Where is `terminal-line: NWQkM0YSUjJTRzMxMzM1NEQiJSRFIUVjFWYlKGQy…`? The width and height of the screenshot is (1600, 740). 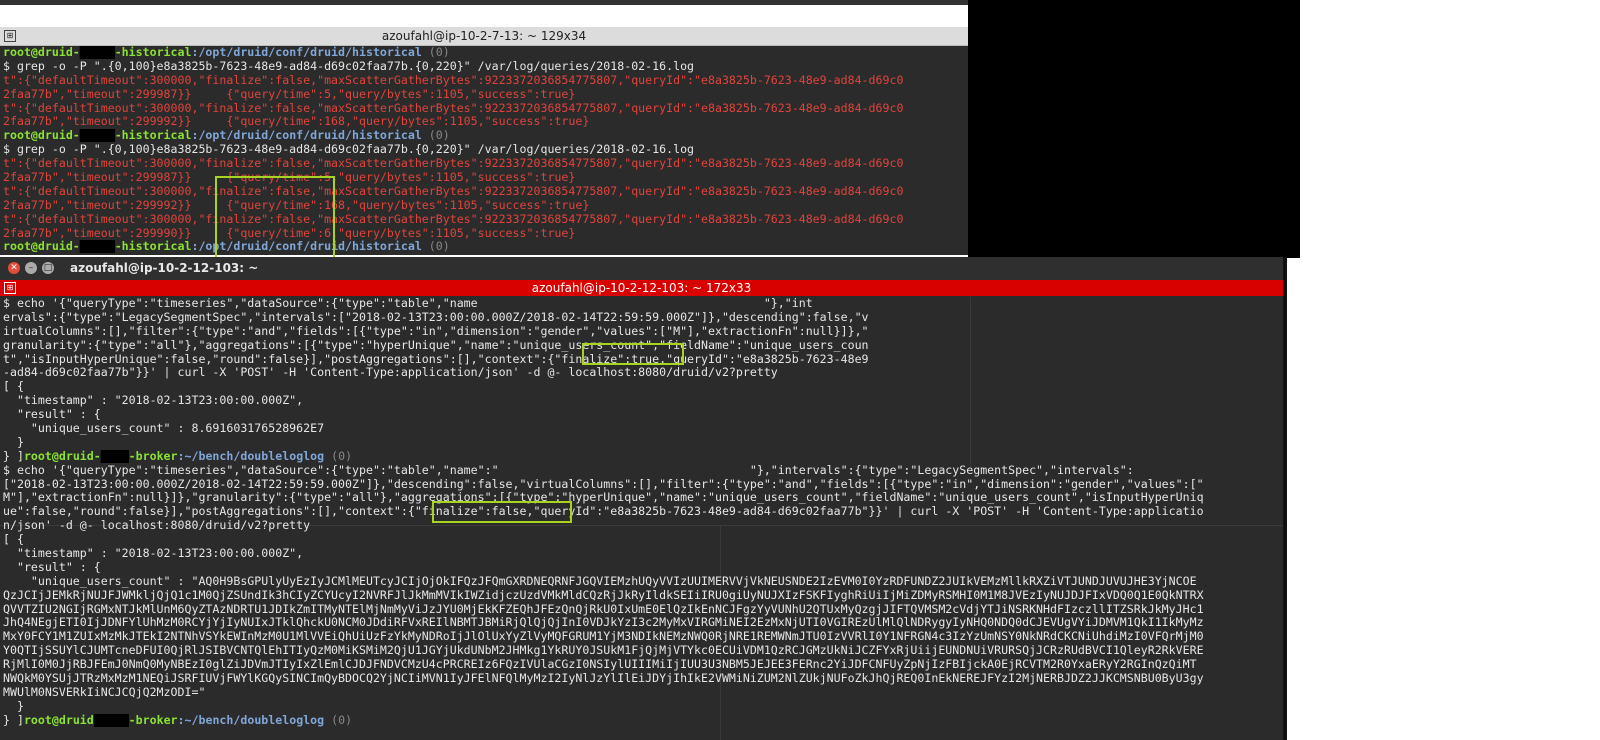 terminal-line: NWQkM0YSUjJTRzMxMzM1NEQiJSRFIUVjFWYlKGQy… is located at coordinates (642, 679).